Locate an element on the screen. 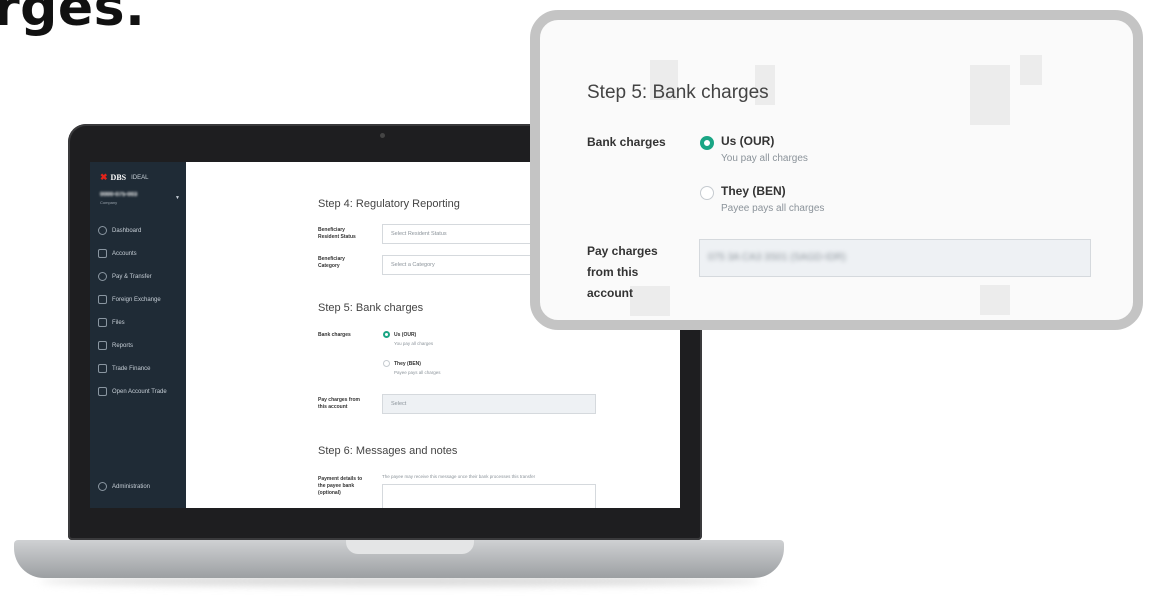  account-switcher: 0000-075-003 Company ▼ is located at coordinates (140, 198).